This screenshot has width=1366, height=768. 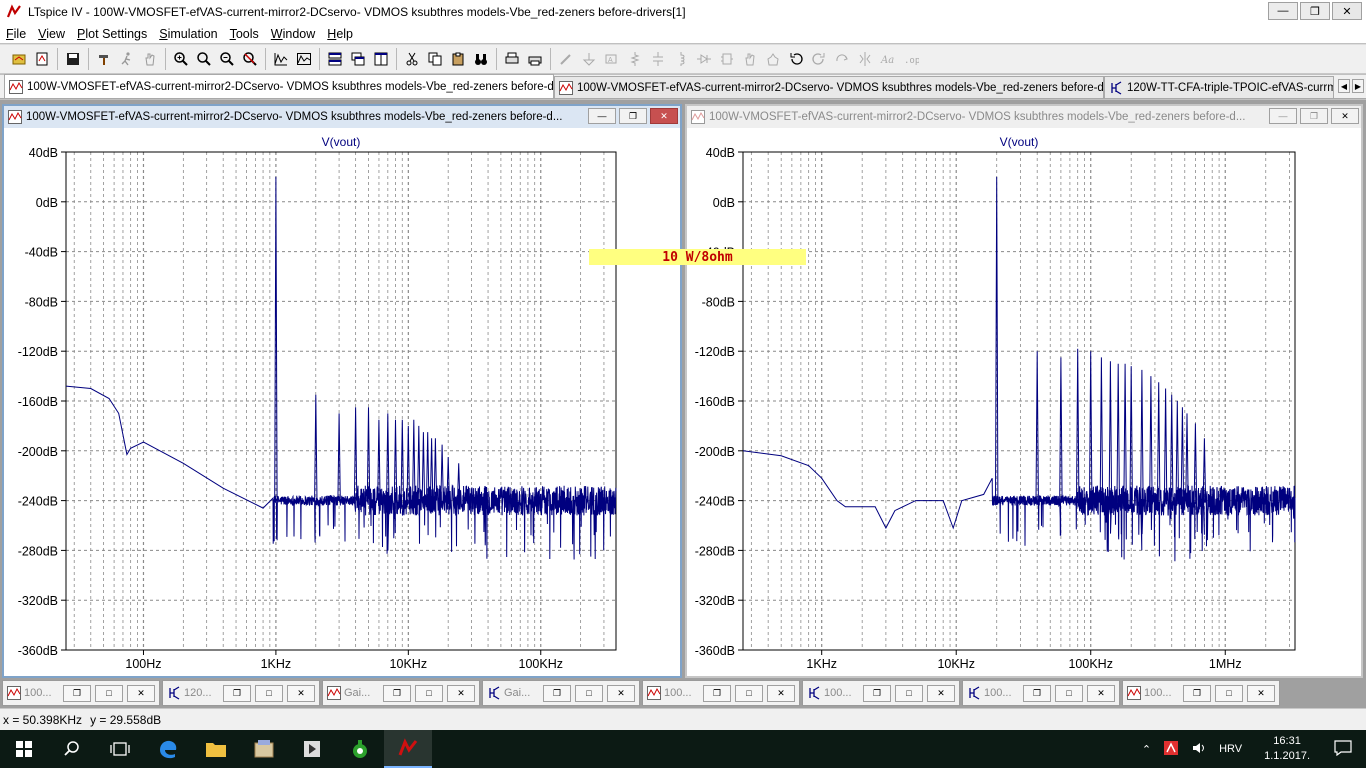 I want to click on clock: 16:31 1.1.2017., so click(x=1287, y=749).